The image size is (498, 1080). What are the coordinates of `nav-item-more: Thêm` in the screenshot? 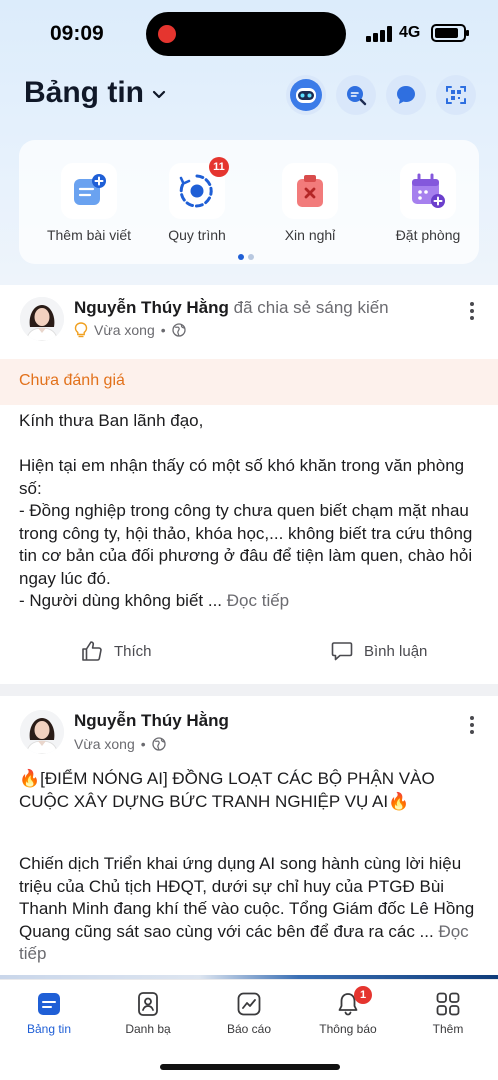 It's located at (448, 1013).